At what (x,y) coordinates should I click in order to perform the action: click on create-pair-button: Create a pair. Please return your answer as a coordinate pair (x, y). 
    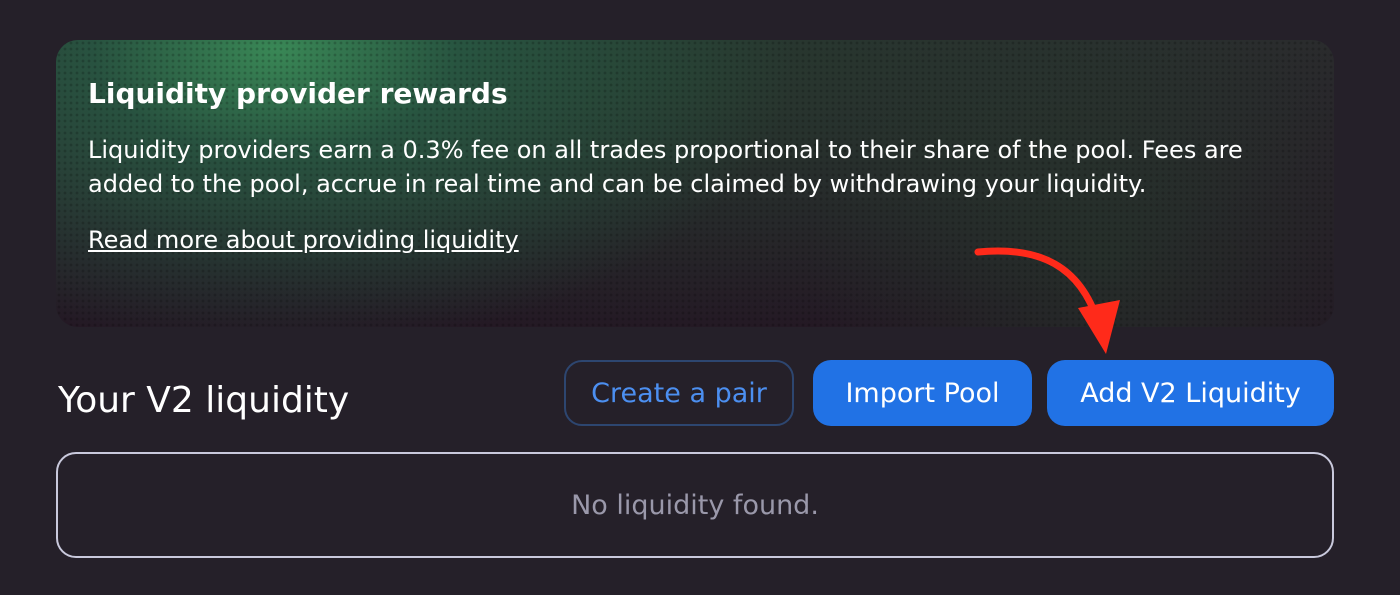
    Looking at the image, I should click on (679, 393).